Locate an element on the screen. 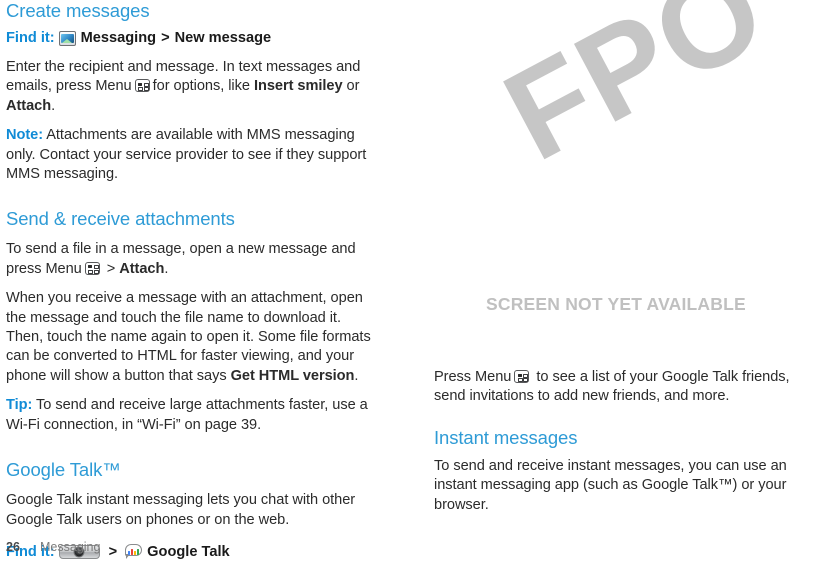 This screenshot has width=814, height=562. para2-bold-attach: Attach is located at coordinates (142, 268).